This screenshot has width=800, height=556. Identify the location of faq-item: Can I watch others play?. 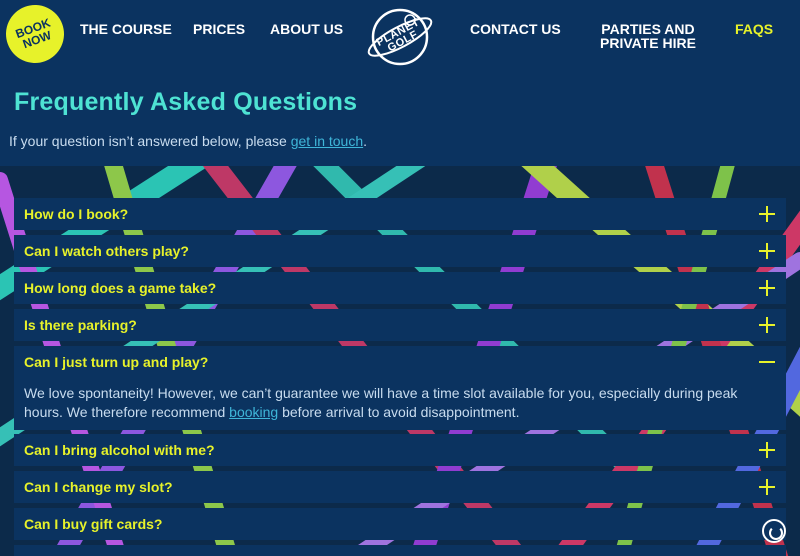
(400, 251).